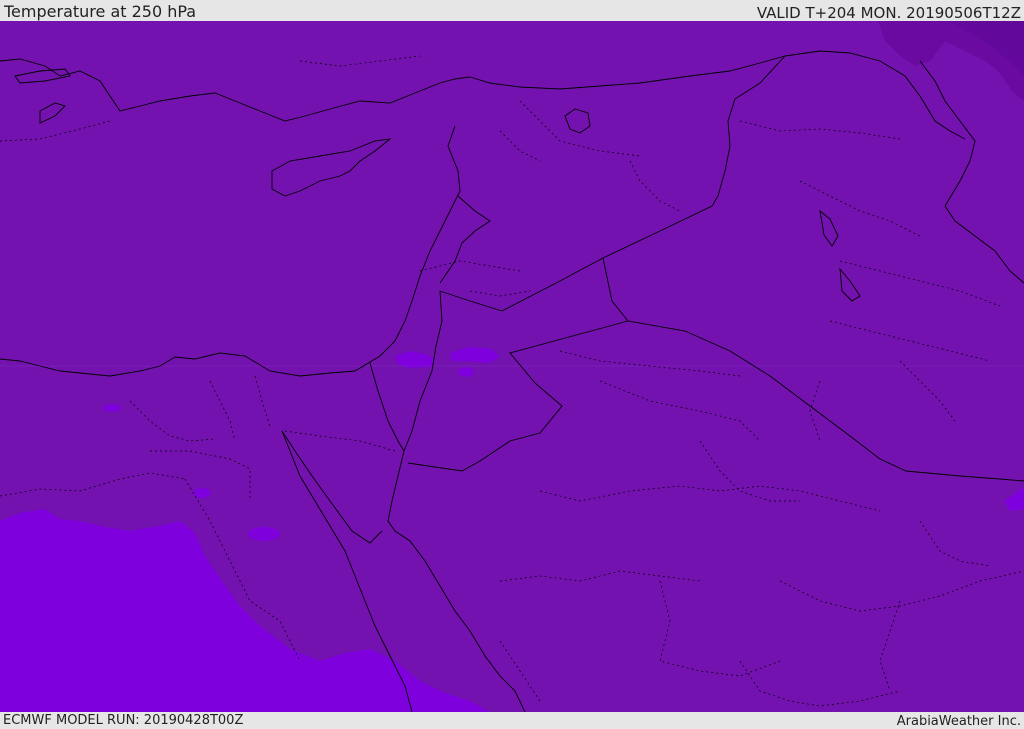 Image resolution: width=1024 pixels, height=729 pixels. Describe the element at coordinates (888, 13) in the screenshot. I see `valid-time-label: VALID T+204 MON. 20190506T12Z` at that location.